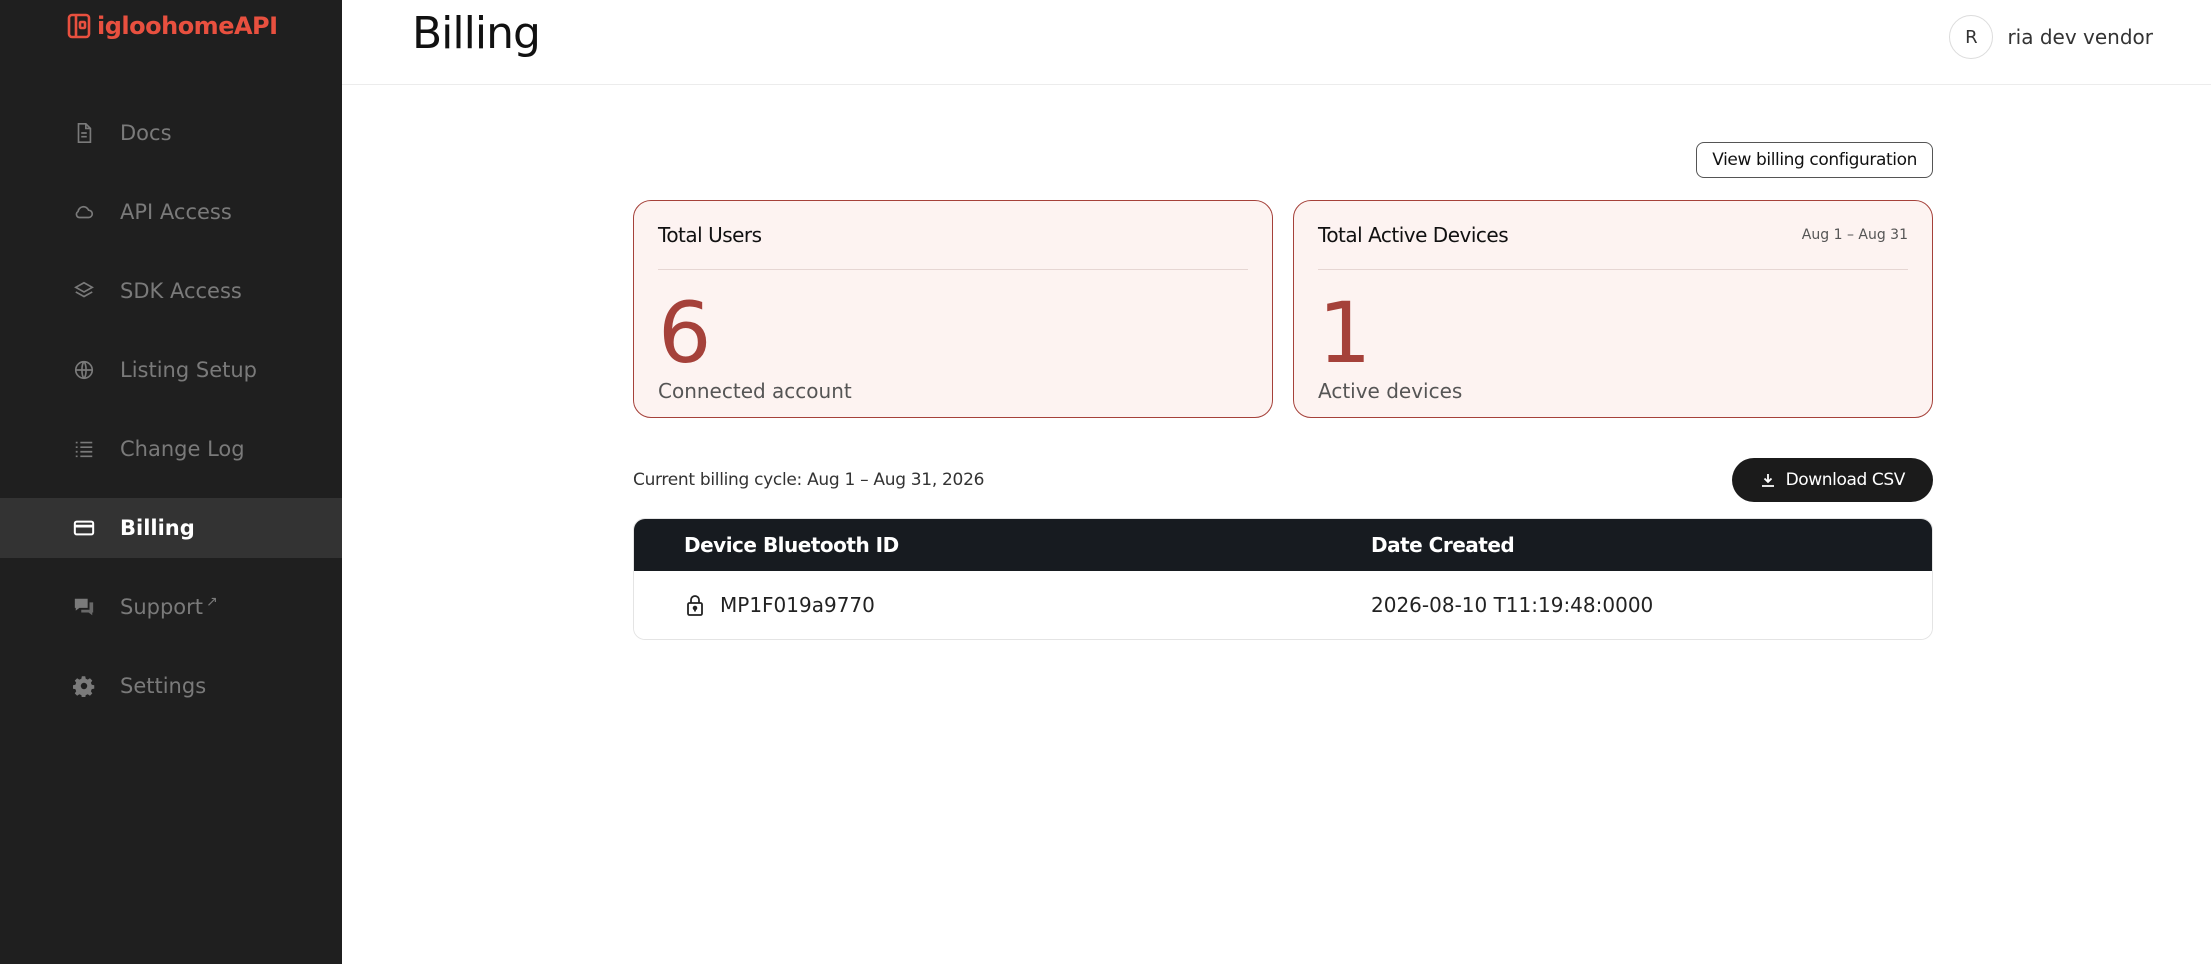 This screenshot has width=2211, height=964. Describe the element at coordinates (1512, 605) in the screenshot. I see `cell-date-created: 2026-08-10 T11:19:48:0000` at that location.